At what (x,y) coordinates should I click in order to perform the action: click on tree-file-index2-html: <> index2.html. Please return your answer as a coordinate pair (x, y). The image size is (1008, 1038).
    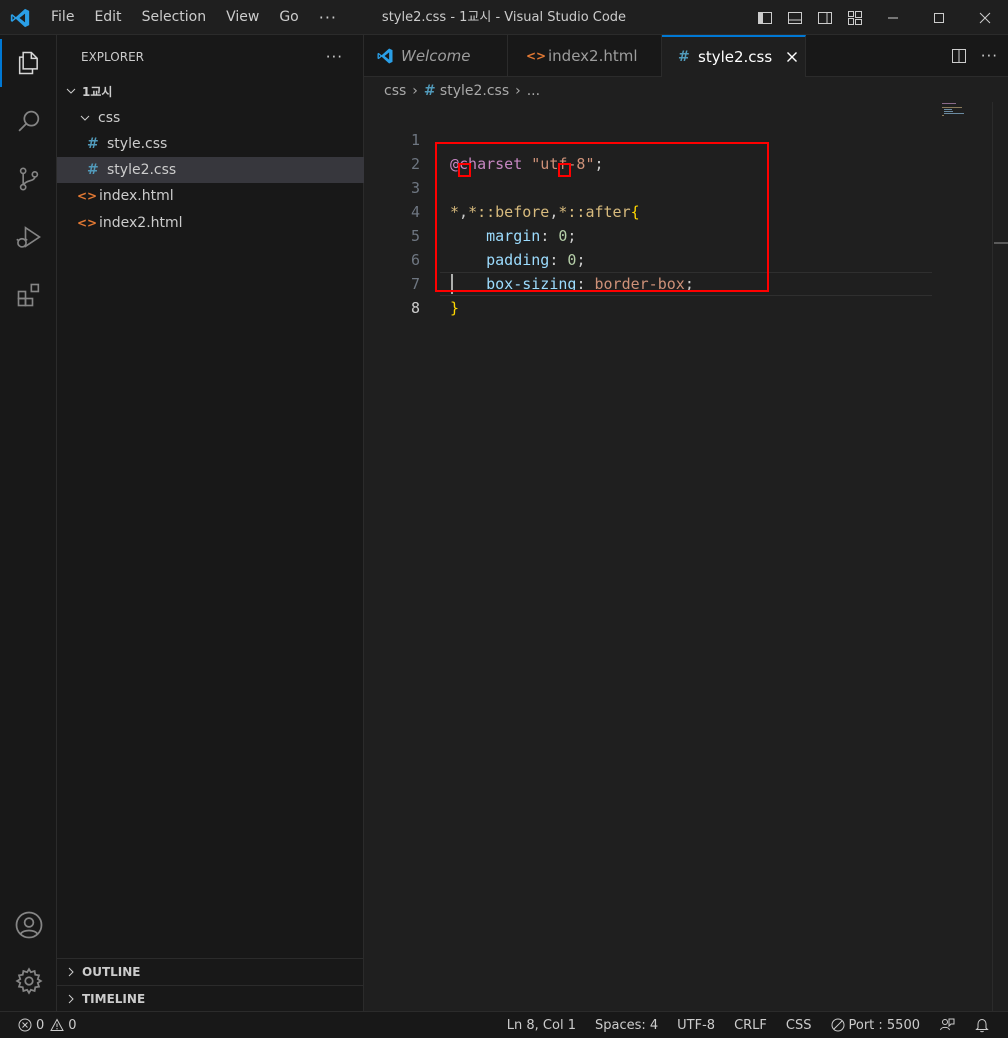
    Looking at the image, I should click on (220, 223).